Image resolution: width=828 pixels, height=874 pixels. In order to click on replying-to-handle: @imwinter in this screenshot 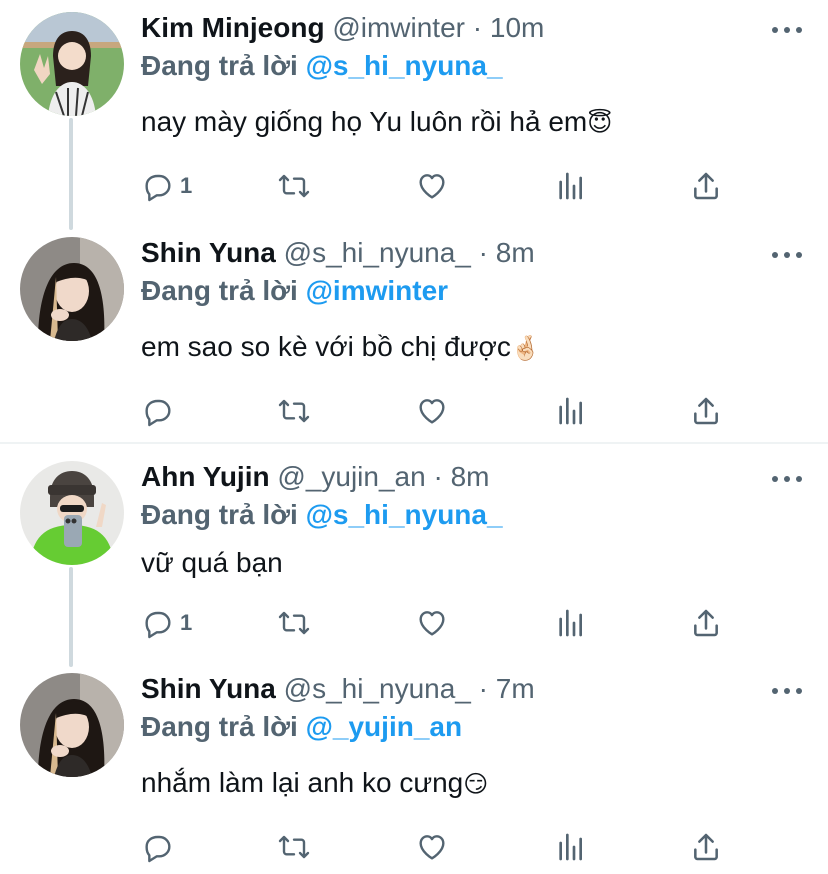, I will do `click(377, 290)`.